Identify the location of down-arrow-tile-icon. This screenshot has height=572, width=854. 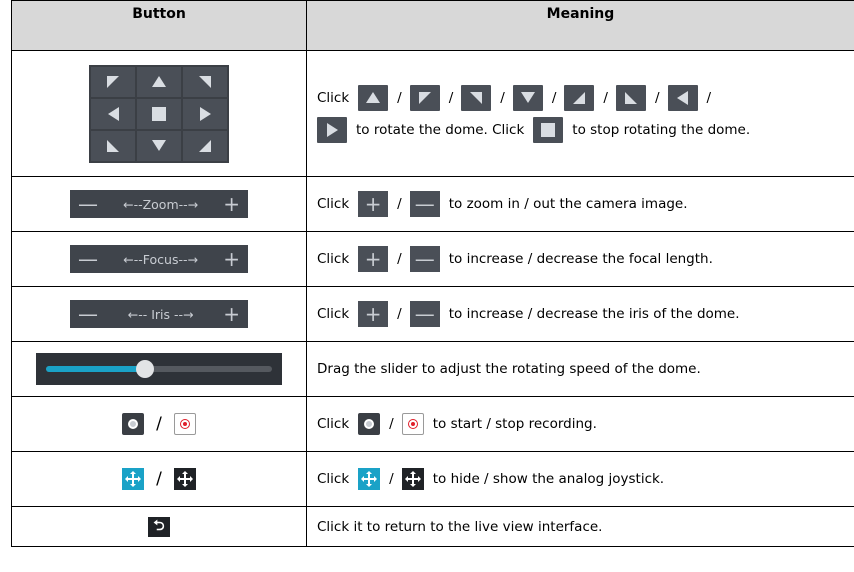
(527, 97).